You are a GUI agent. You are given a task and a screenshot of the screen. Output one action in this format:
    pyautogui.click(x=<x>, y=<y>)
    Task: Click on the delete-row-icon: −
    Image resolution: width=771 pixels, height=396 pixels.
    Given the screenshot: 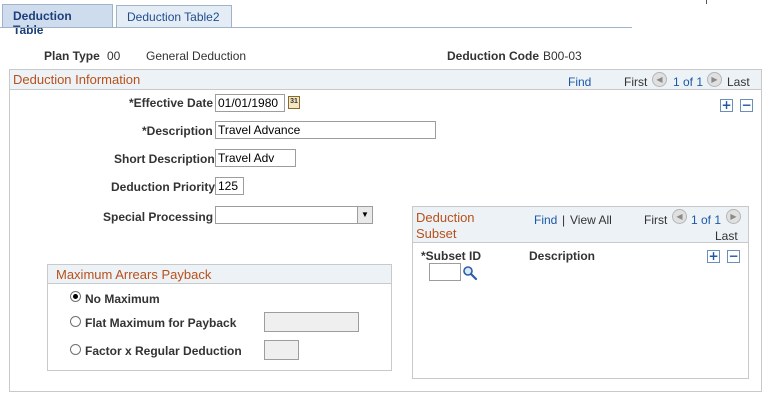 What is the action you would take?
    pyautogui.click(x=746, y=105)
    